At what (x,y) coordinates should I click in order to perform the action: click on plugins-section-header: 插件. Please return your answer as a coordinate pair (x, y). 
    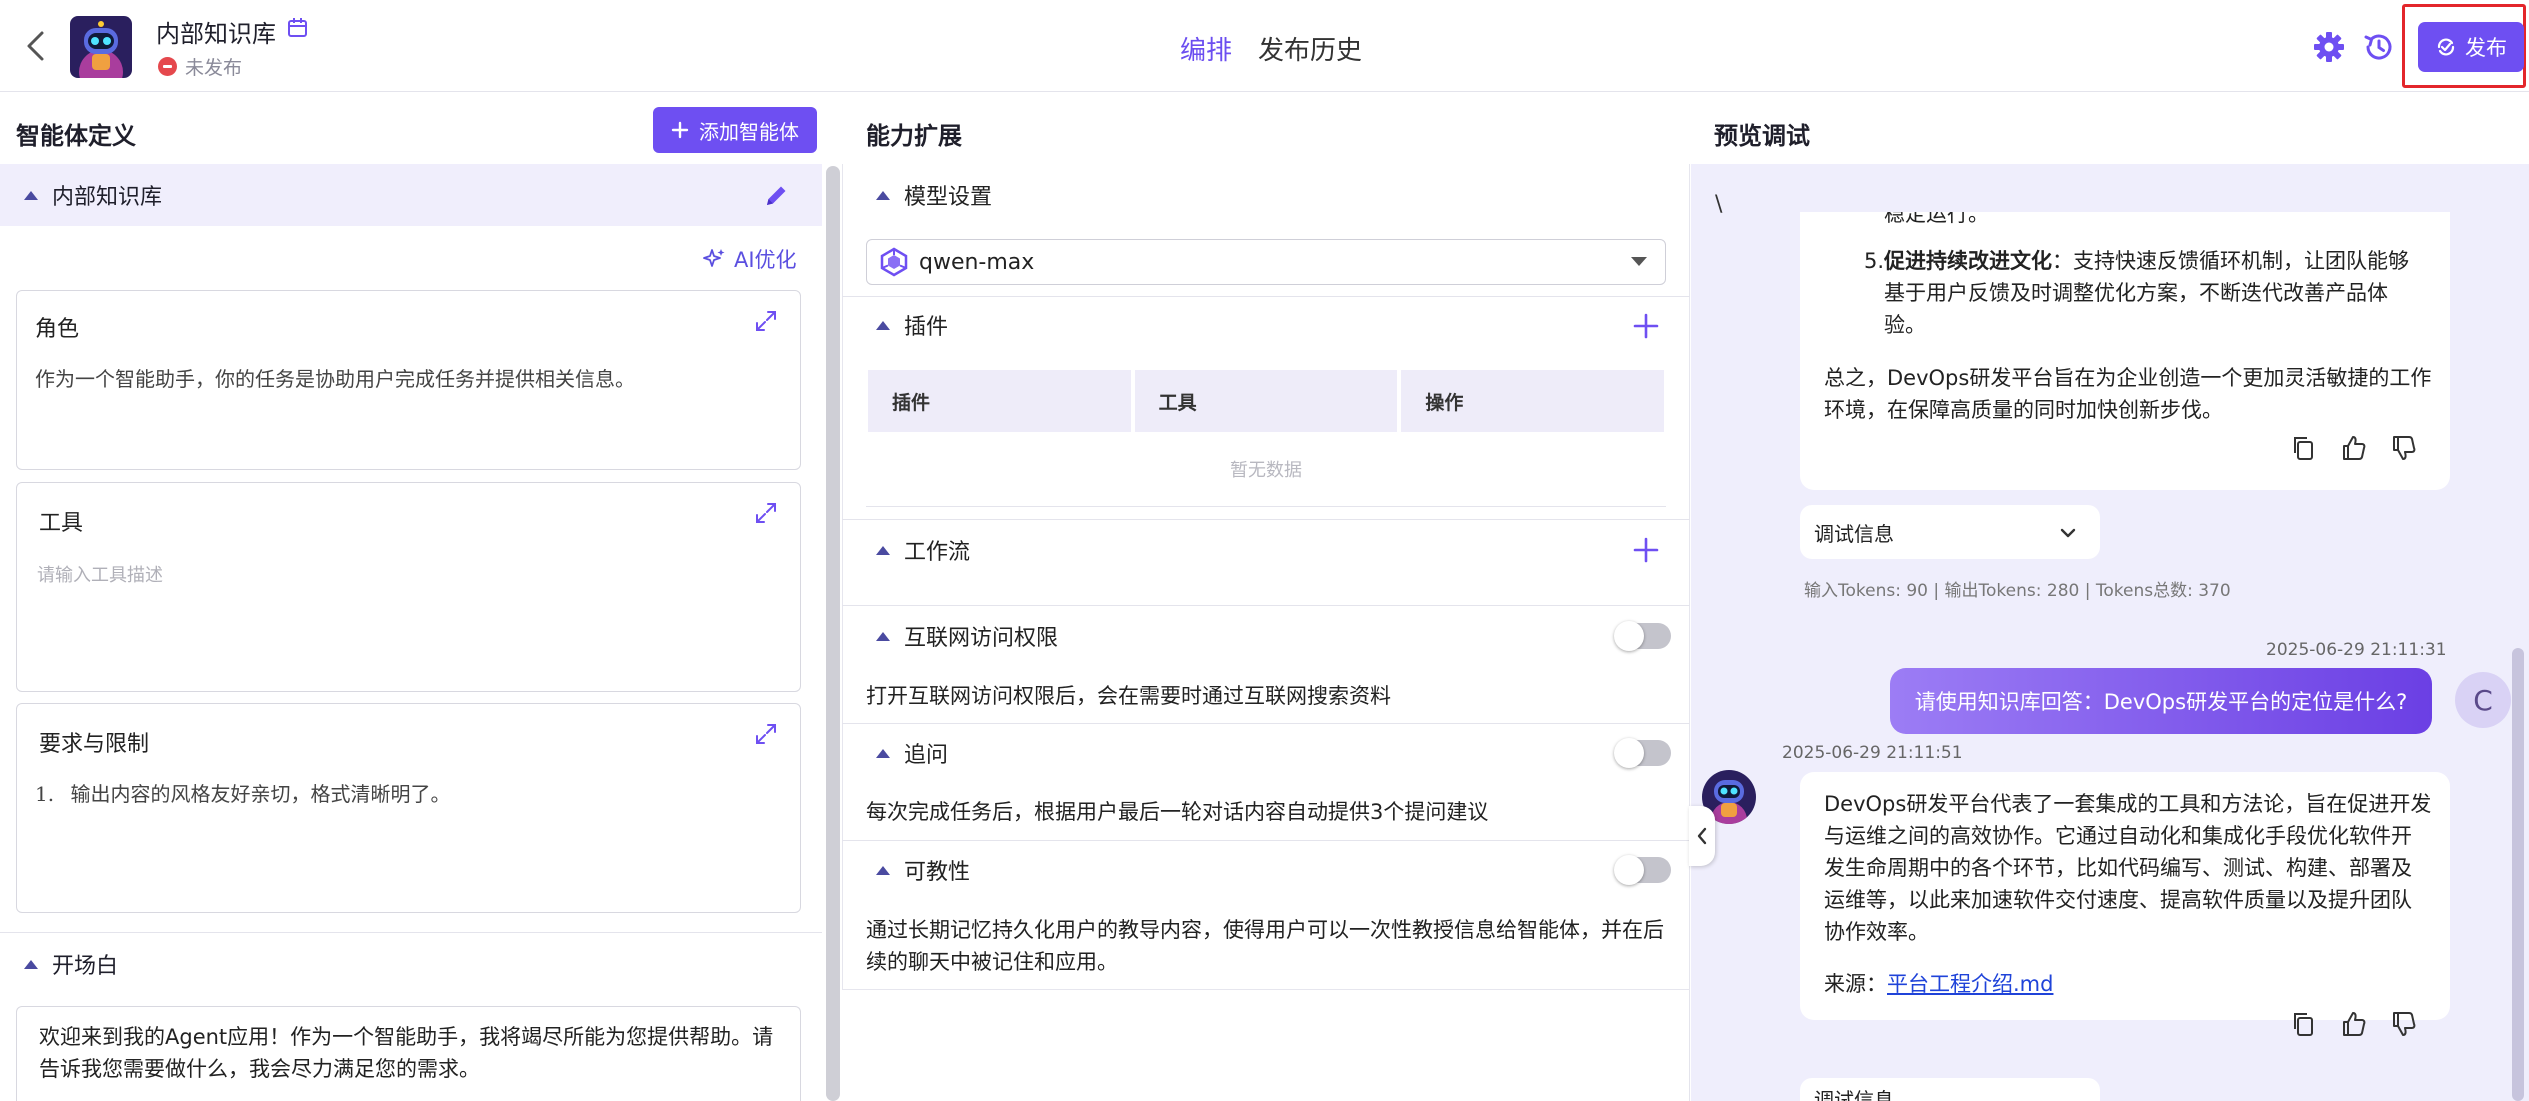
    Looking at the image, I should click on (1266, 325).